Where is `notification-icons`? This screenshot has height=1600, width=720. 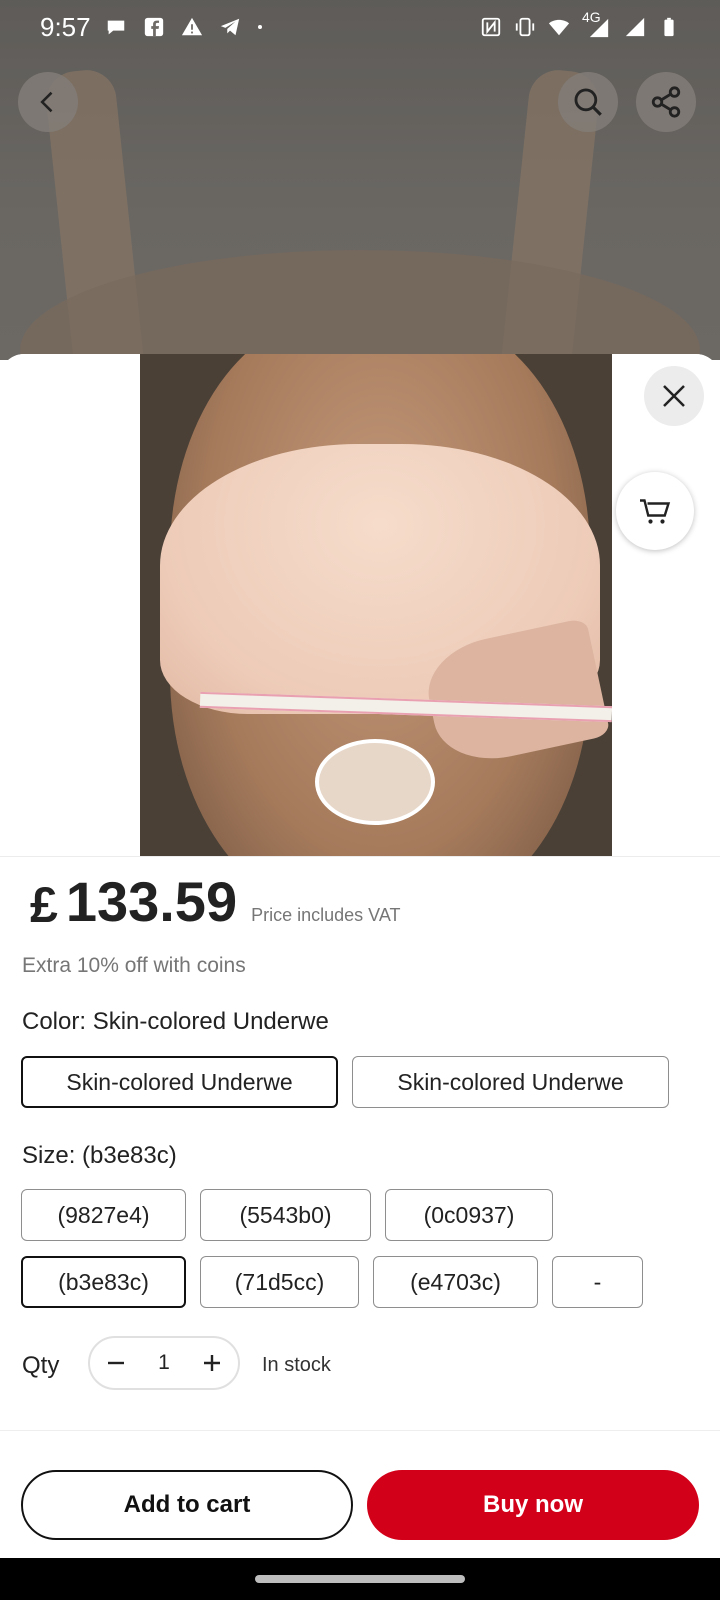 notification-icons is located at coordinates (187, 27).